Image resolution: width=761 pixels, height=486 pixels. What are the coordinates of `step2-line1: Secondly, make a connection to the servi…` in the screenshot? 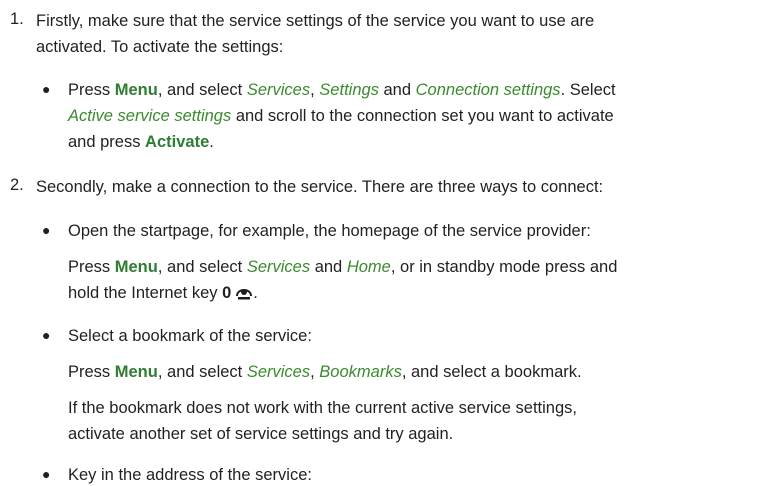 It's located at (320, 187).